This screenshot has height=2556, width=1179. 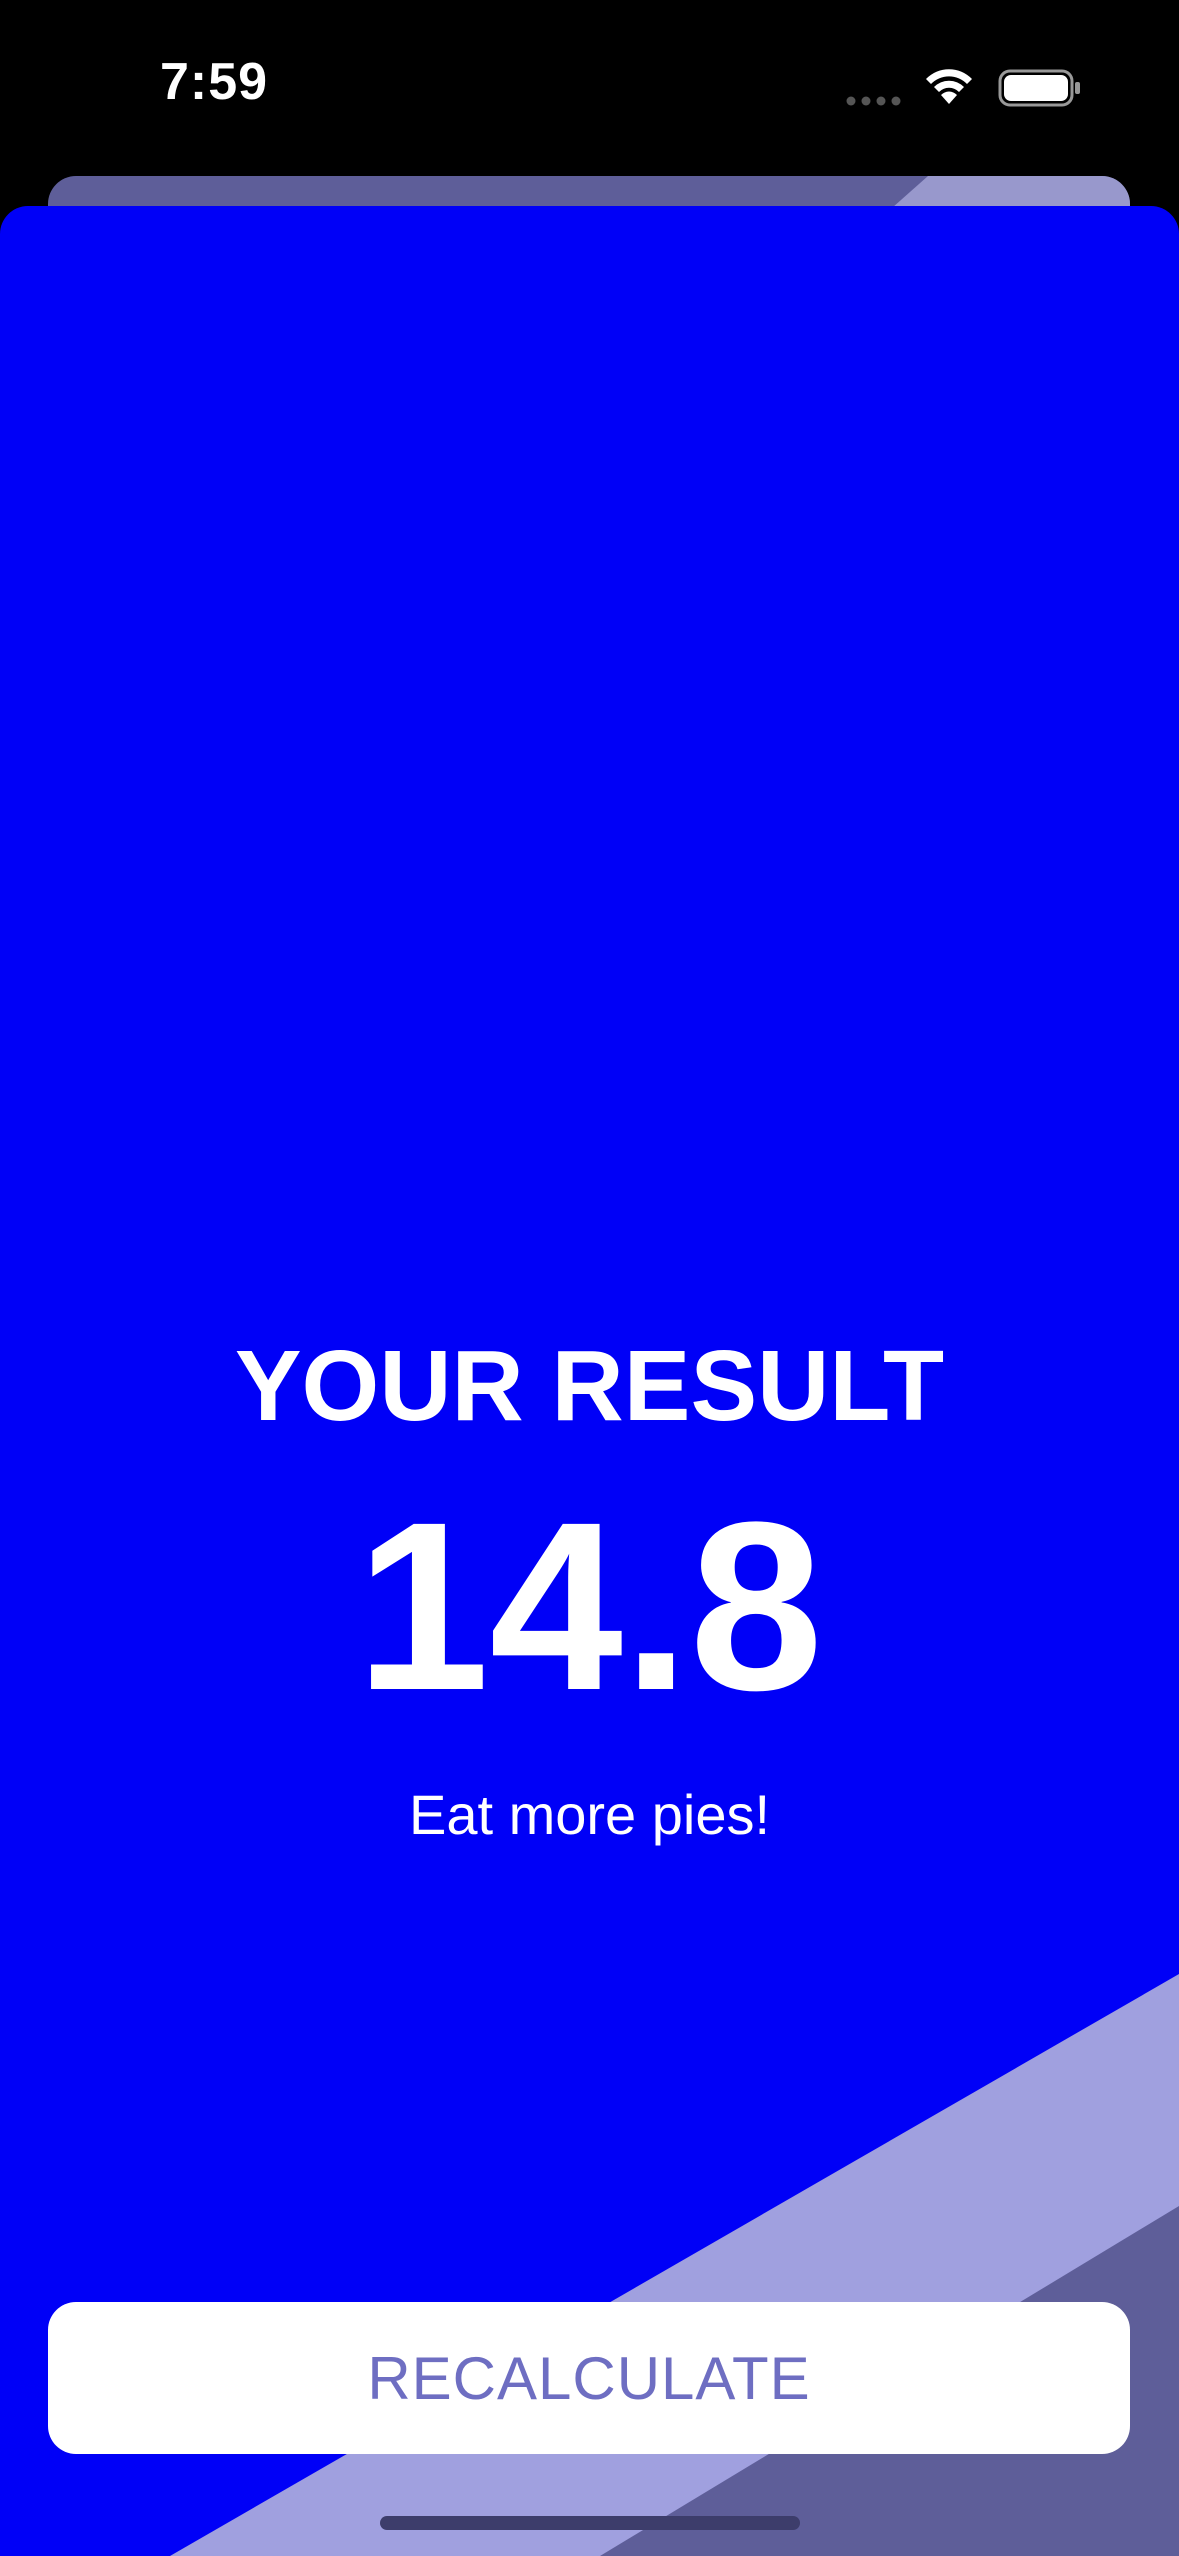 What do you see at coordinates (873, 101) in the screenshot?
I see `cellular-dots-icon` at bounding box center [873, 101].